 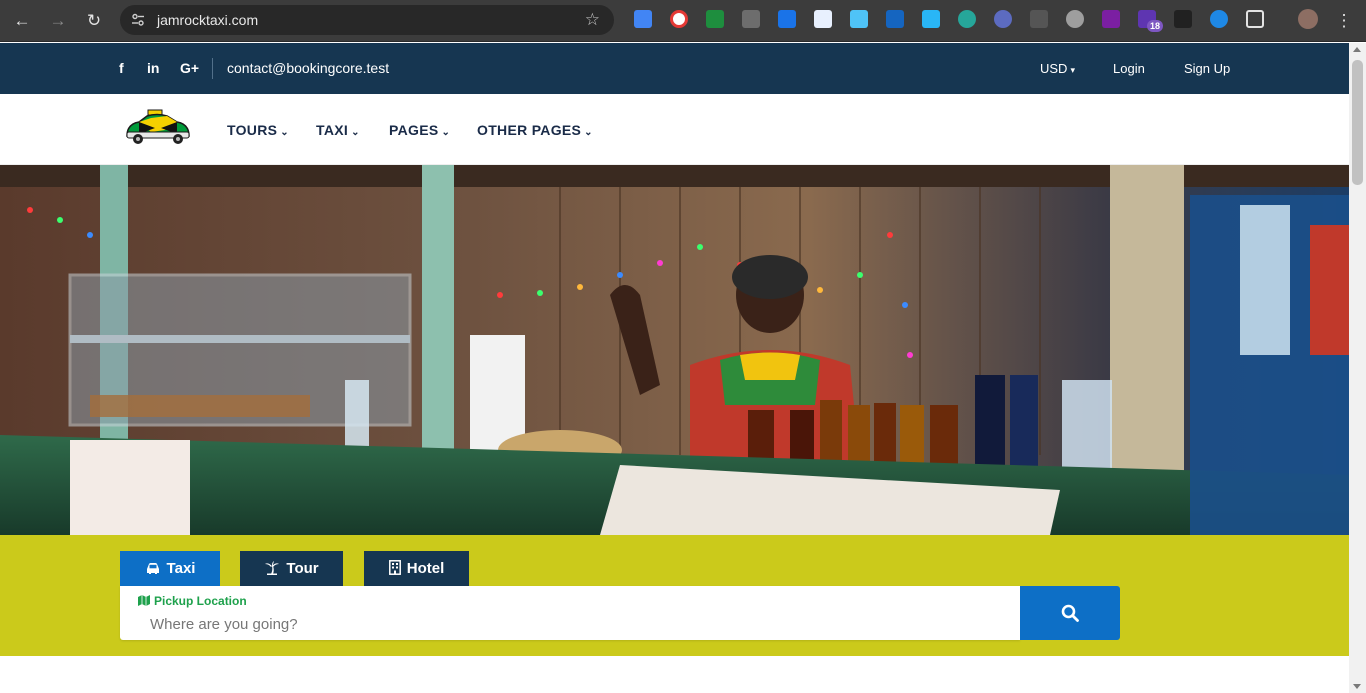 What do you see at coordinates (1039, 19) in the screenshot?
I see `hat-extension-icon` at bounding box center [1039, 19].